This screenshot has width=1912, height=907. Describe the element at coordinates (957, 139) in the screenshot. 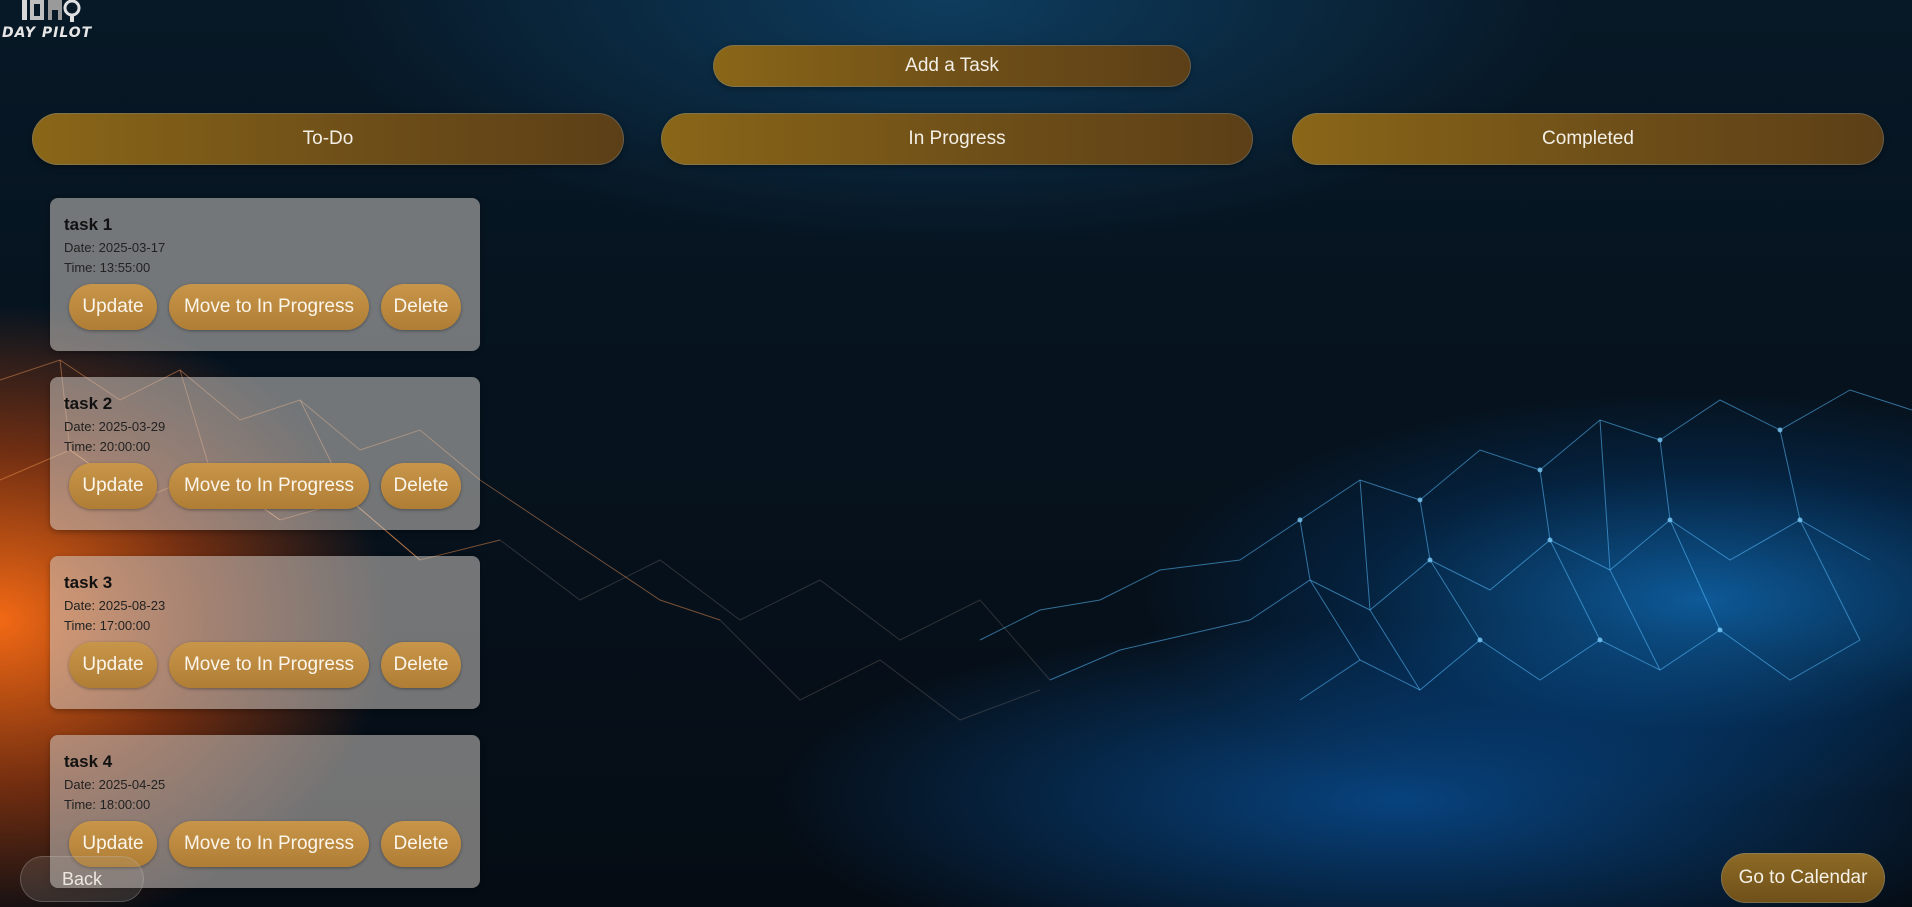

I see `column-header-in-progress: In Progress` at that location.